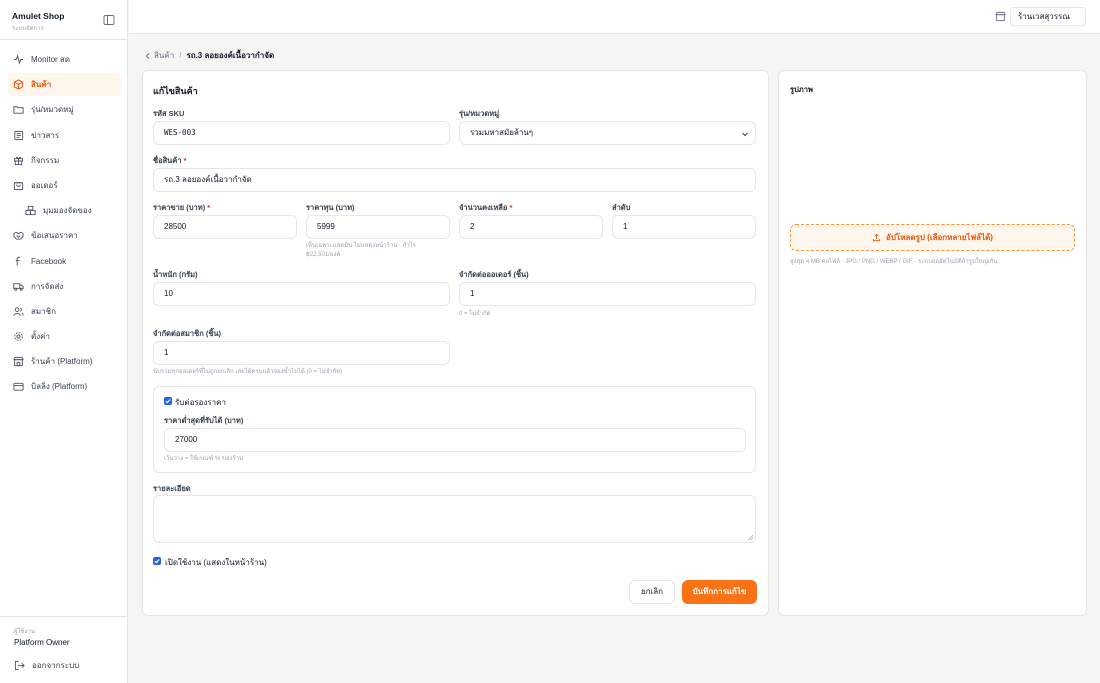  What do you see at coordinates (30, 211) in the screenshot?
I see `boxes-icon` at bounding box center [30, 211].